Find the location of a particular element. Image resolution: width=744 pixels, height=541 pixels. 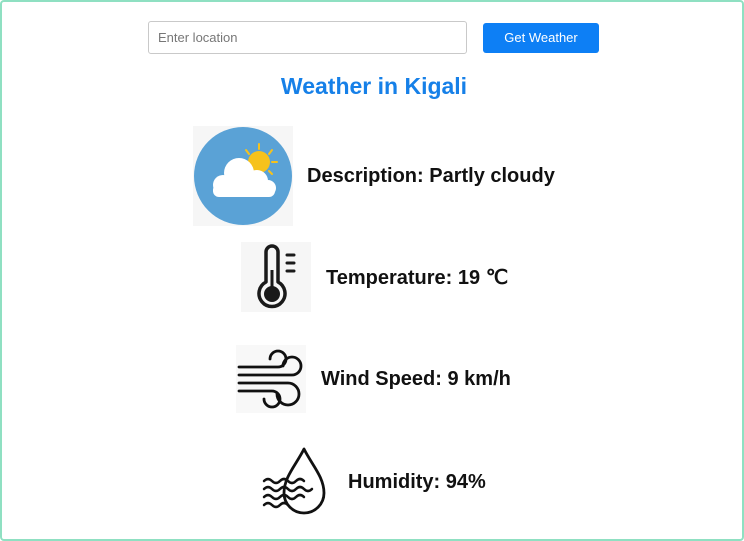

wind-speed-row: Wind Speed: 9 km/h is located at coordinates (373, 379).